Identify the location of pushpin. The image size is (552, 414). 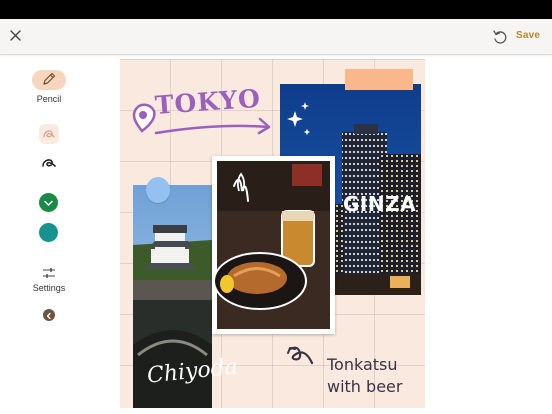
(158, 190).